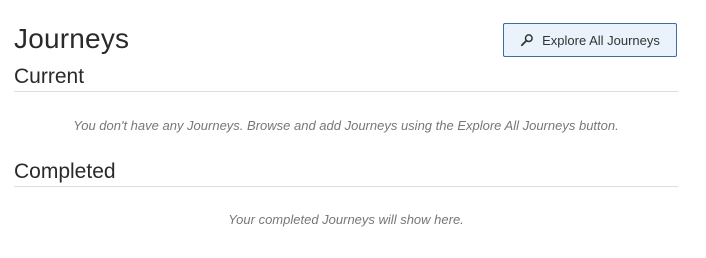  Describe the element at coordinates (72, 38) in the screenshot. I see `page-title: Journeys` at that location.